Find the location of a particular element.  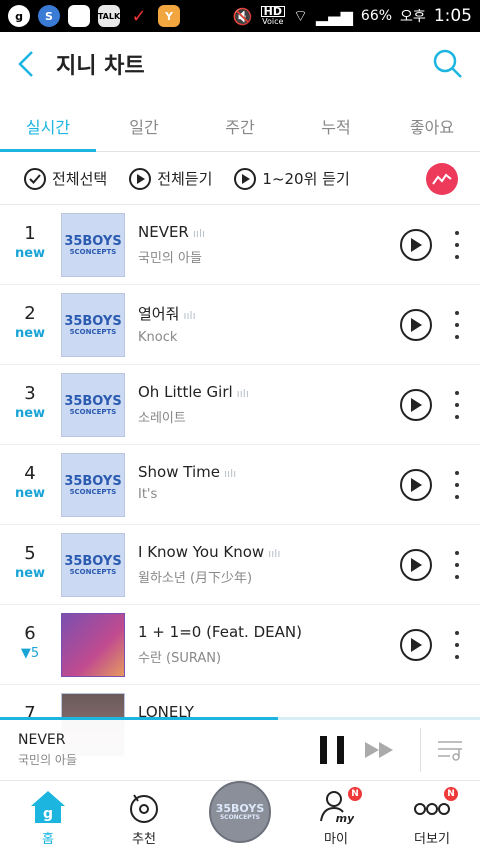

rank-number: 3 is located at coordinates (30, 393).